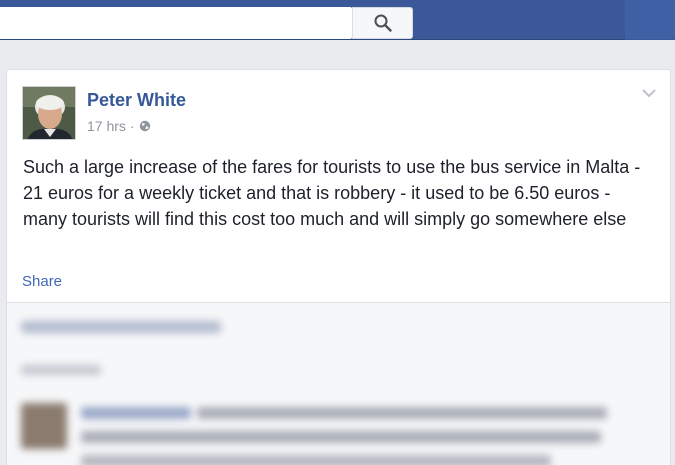 Image resolution: width=675 pixels, height=465 pixels. What do you see at coordinates (650, 20) in the screenshot?
I see `topbar-nav-block` at bounding box center [650, 20].